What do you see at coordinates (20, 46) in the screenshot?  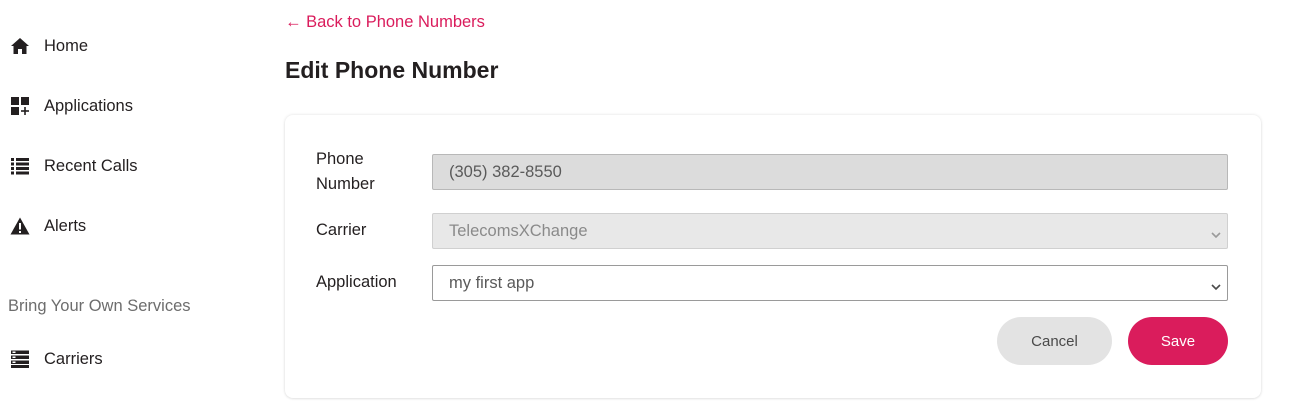 I see `home-icon` at bounding box center [20, 46].